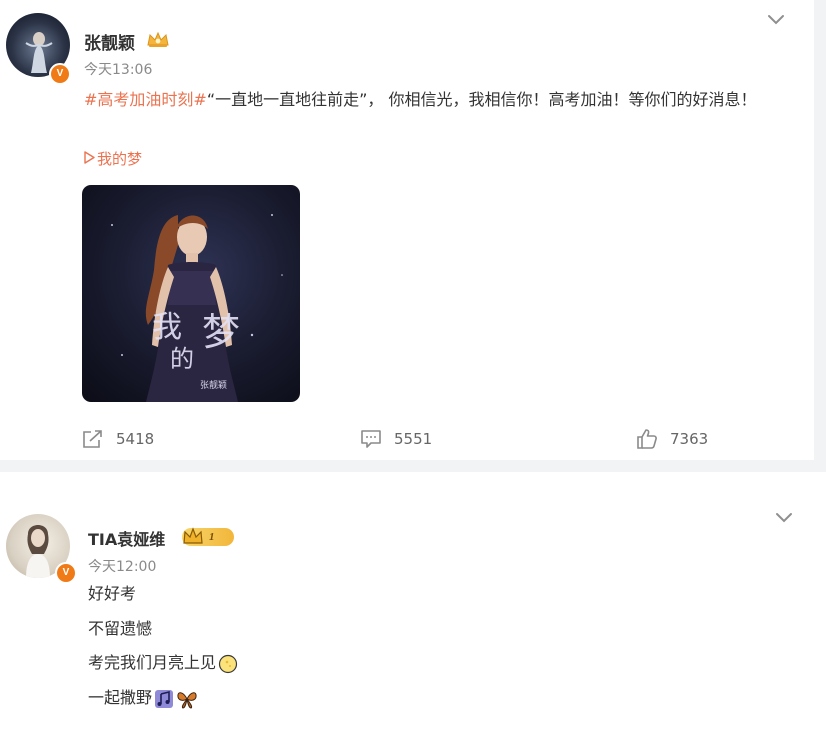 This screenshot has height=748, width=826. I want to click on post-line-4: 一起撒野, so click(143, 696).